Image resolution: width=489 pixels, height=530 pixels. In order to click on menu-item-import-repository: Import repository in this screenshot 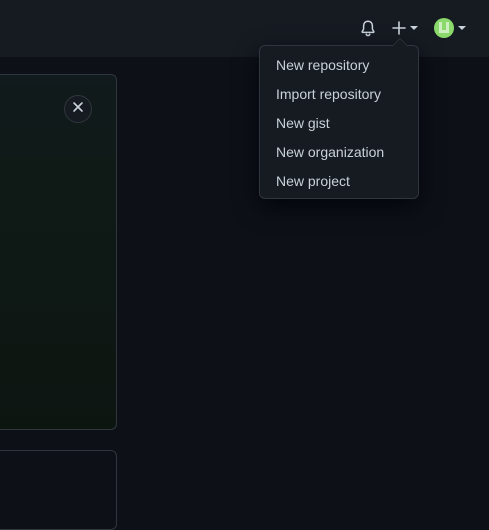, I will do `click(339, 94)`.